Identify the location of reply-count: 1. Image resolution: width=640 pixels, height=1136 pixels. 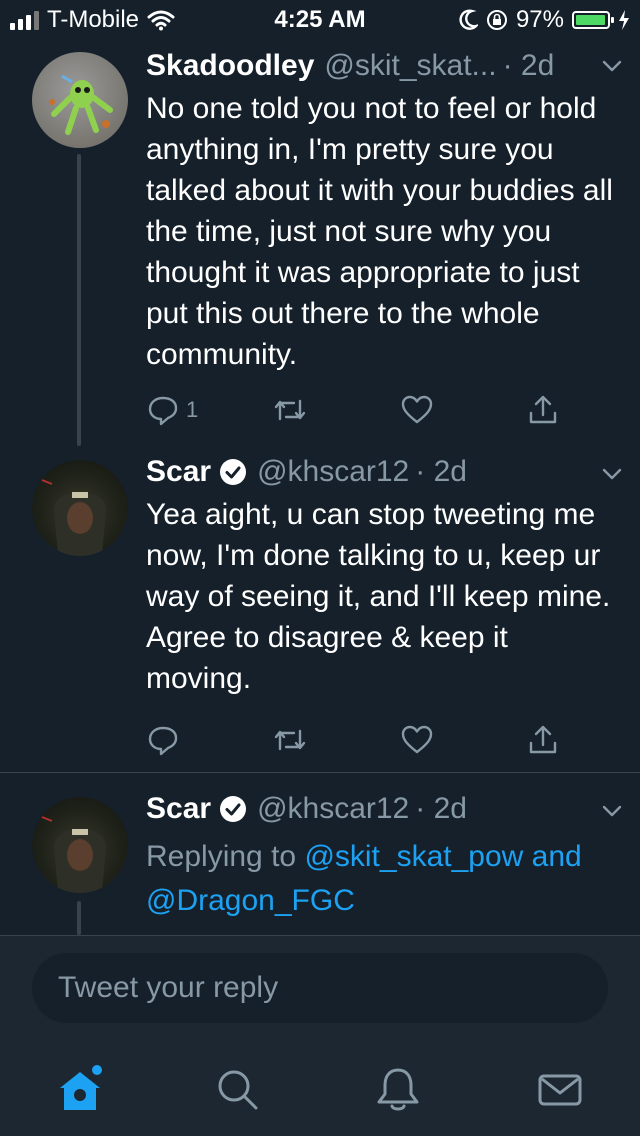
(192, 409).